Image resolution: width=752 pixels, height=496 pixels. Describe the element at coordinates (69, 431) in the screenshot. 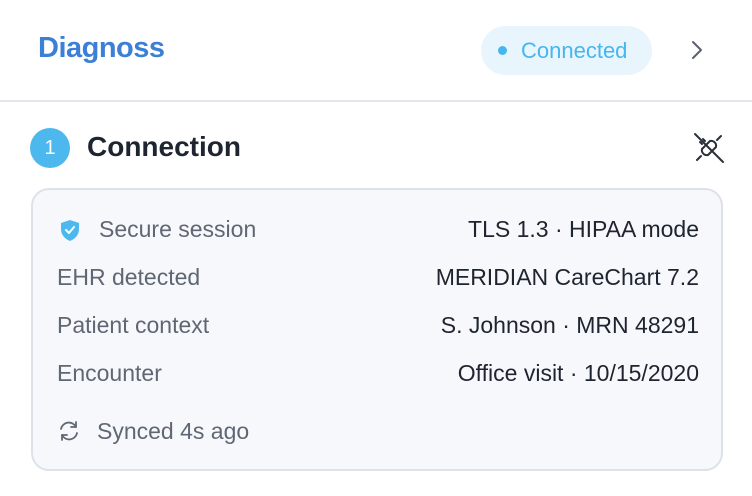

I see `sync-icon` at that location.